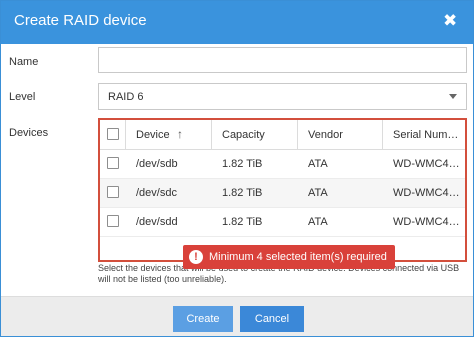 This screenshot has height=337, width=474. I want to click on dialog-title: Create RAID device, so click(80, 20).